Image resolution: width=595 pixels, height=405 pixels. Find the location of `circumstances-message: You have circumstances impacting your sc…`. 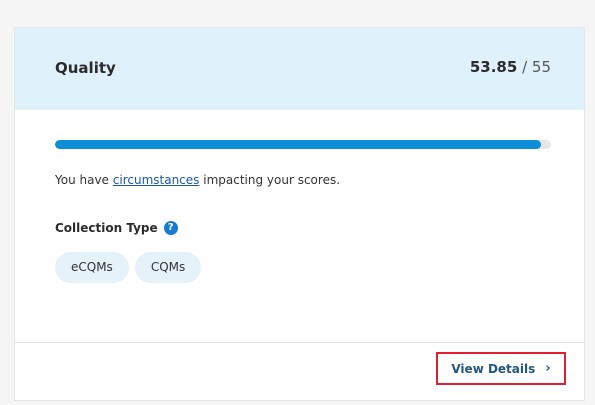

circumstances-message: You have circumstances impacting your sc… is located at coordinates (197, 180).